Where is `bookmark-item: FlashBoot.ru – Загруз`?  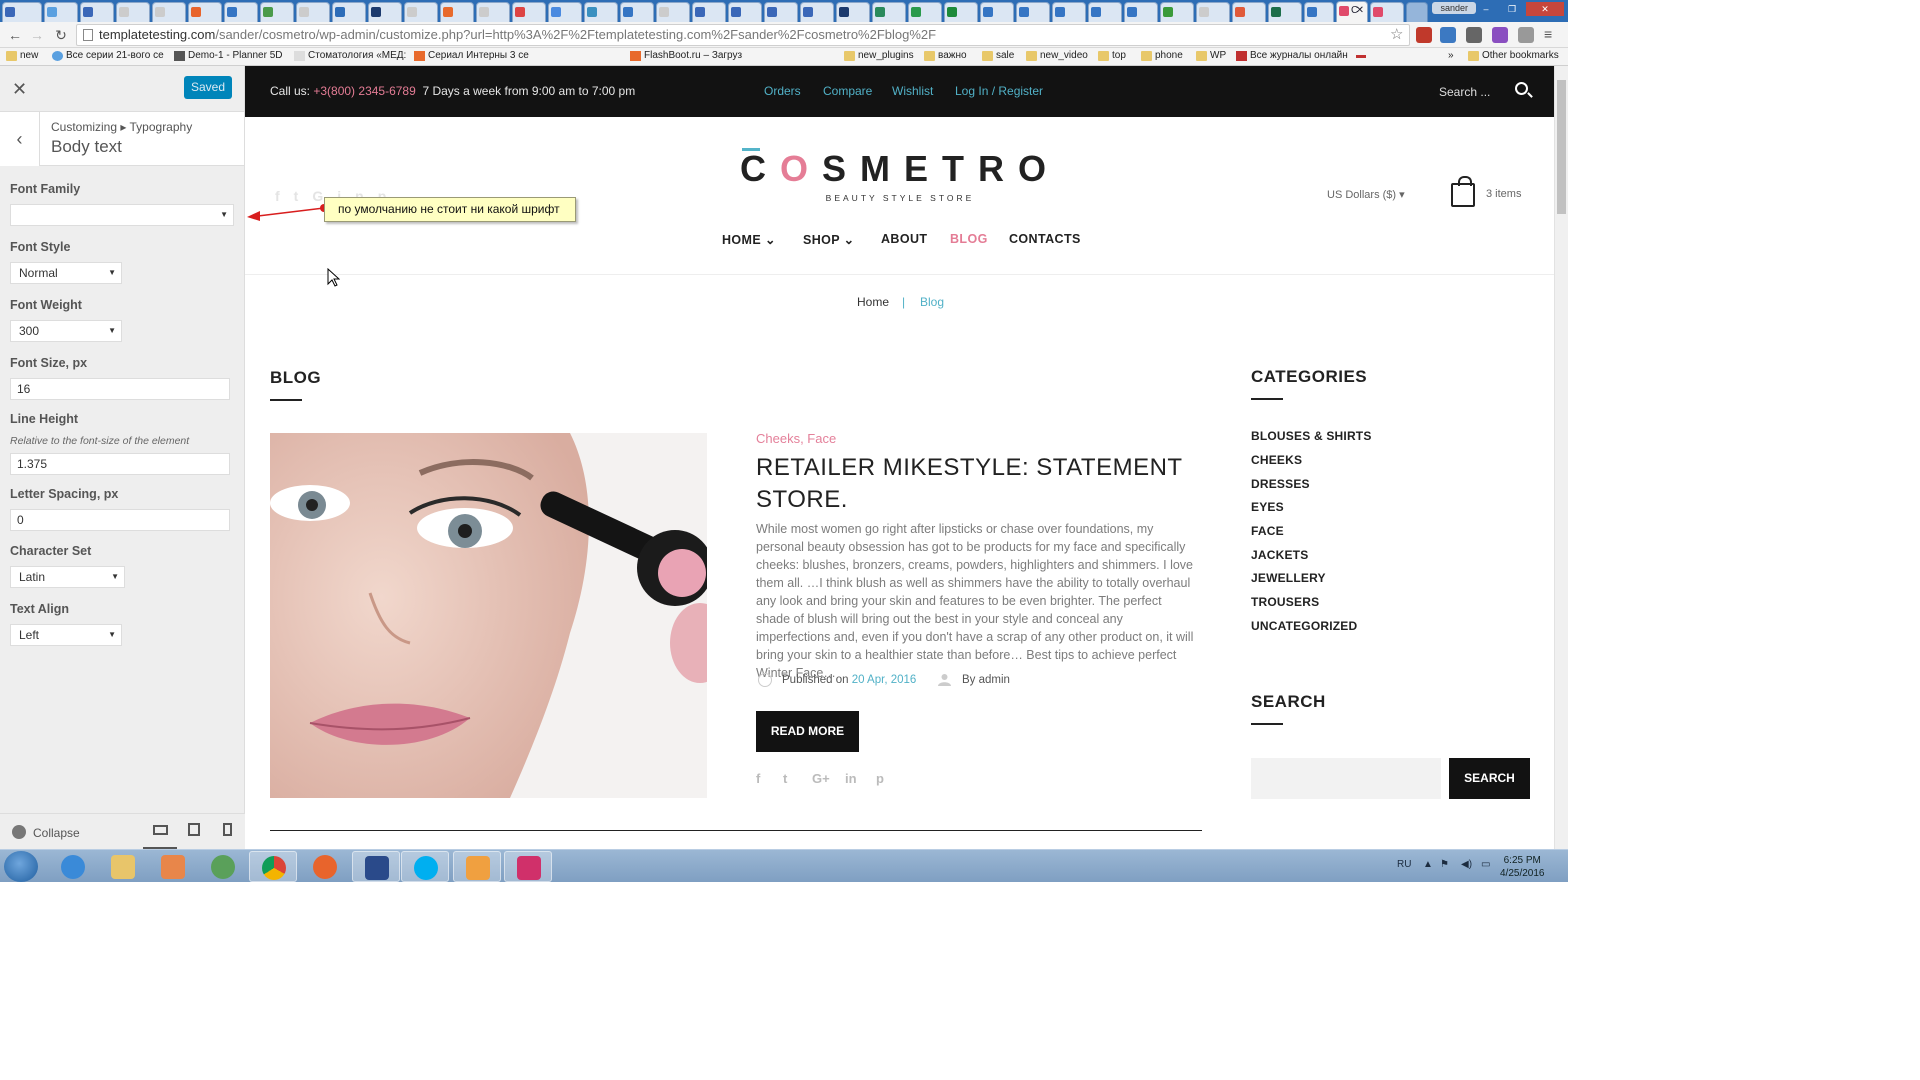
bookmark-item: FlashBoot.ru – Загруз is located at coordinates (686, 55).